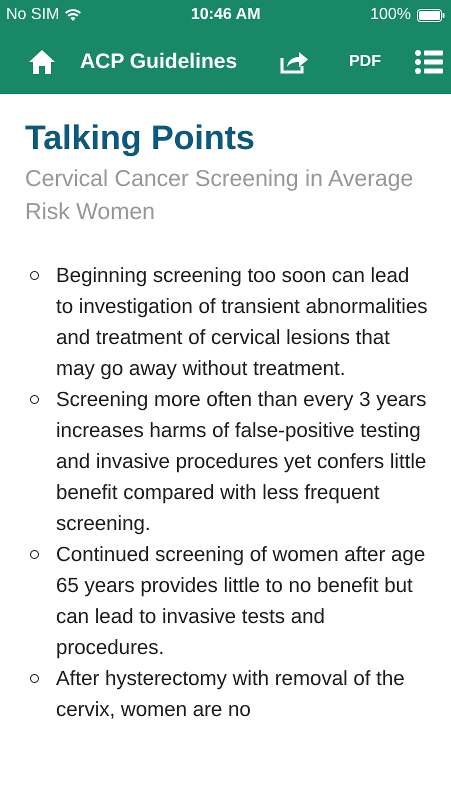  What do you see at coordinates (365, 62) in the screenshot?
I see `pdf-button: PDF` at bounding box center [365, 62].